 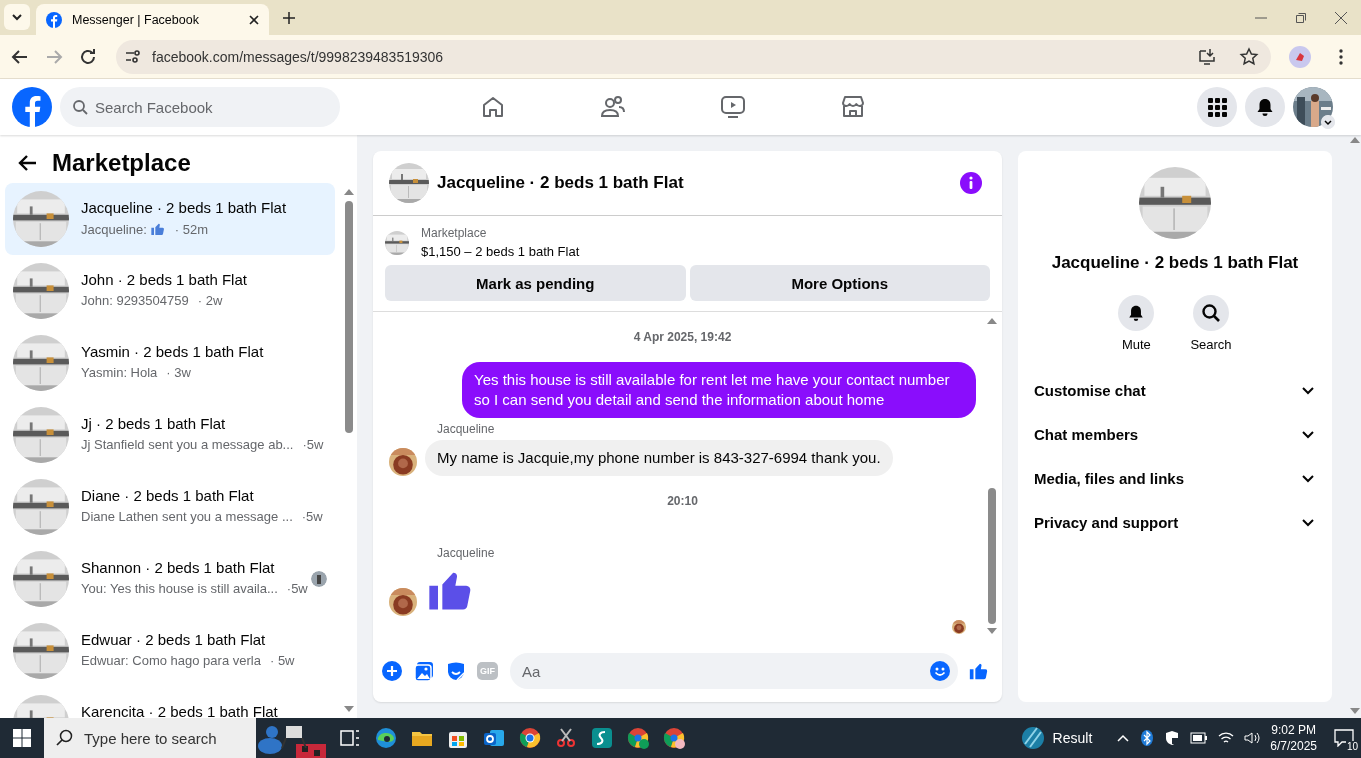 What do you see at coordinates (210, 300) in the screenshot?
I see `message-time: · 2w` at bounding box center [210, 300].